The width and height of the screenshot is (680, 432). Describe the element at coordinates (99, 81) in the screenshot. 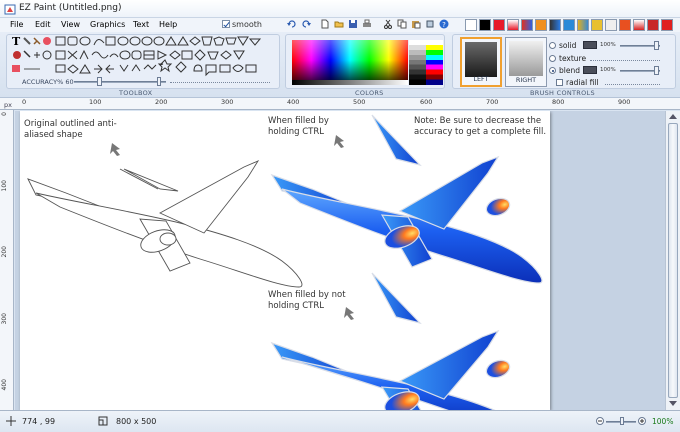

I see `accuracy-slider-thumb` at that location.